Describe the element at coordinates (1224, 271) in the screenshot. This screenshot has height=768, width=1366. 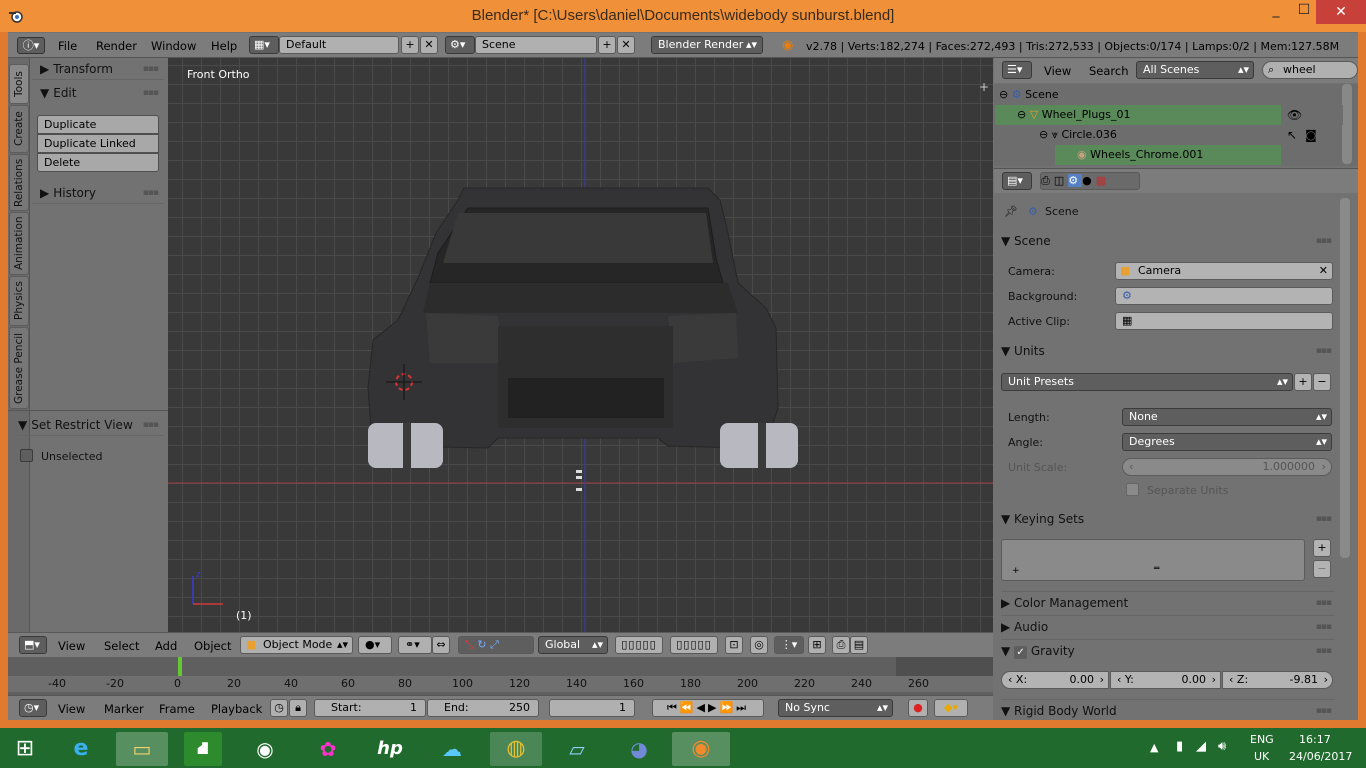
I see `camera-field: ■ Camera ✕` at that location.